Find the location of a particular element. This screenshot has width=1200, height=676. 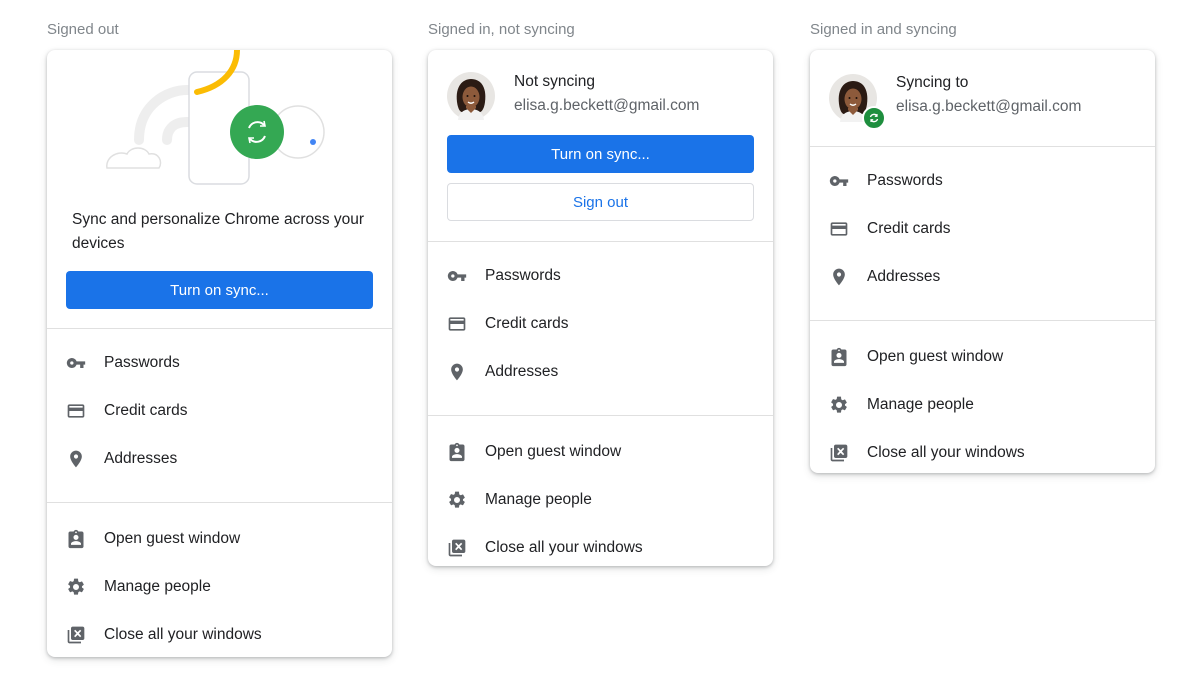

sync-badge-icon is located at coordinates (874, 118).